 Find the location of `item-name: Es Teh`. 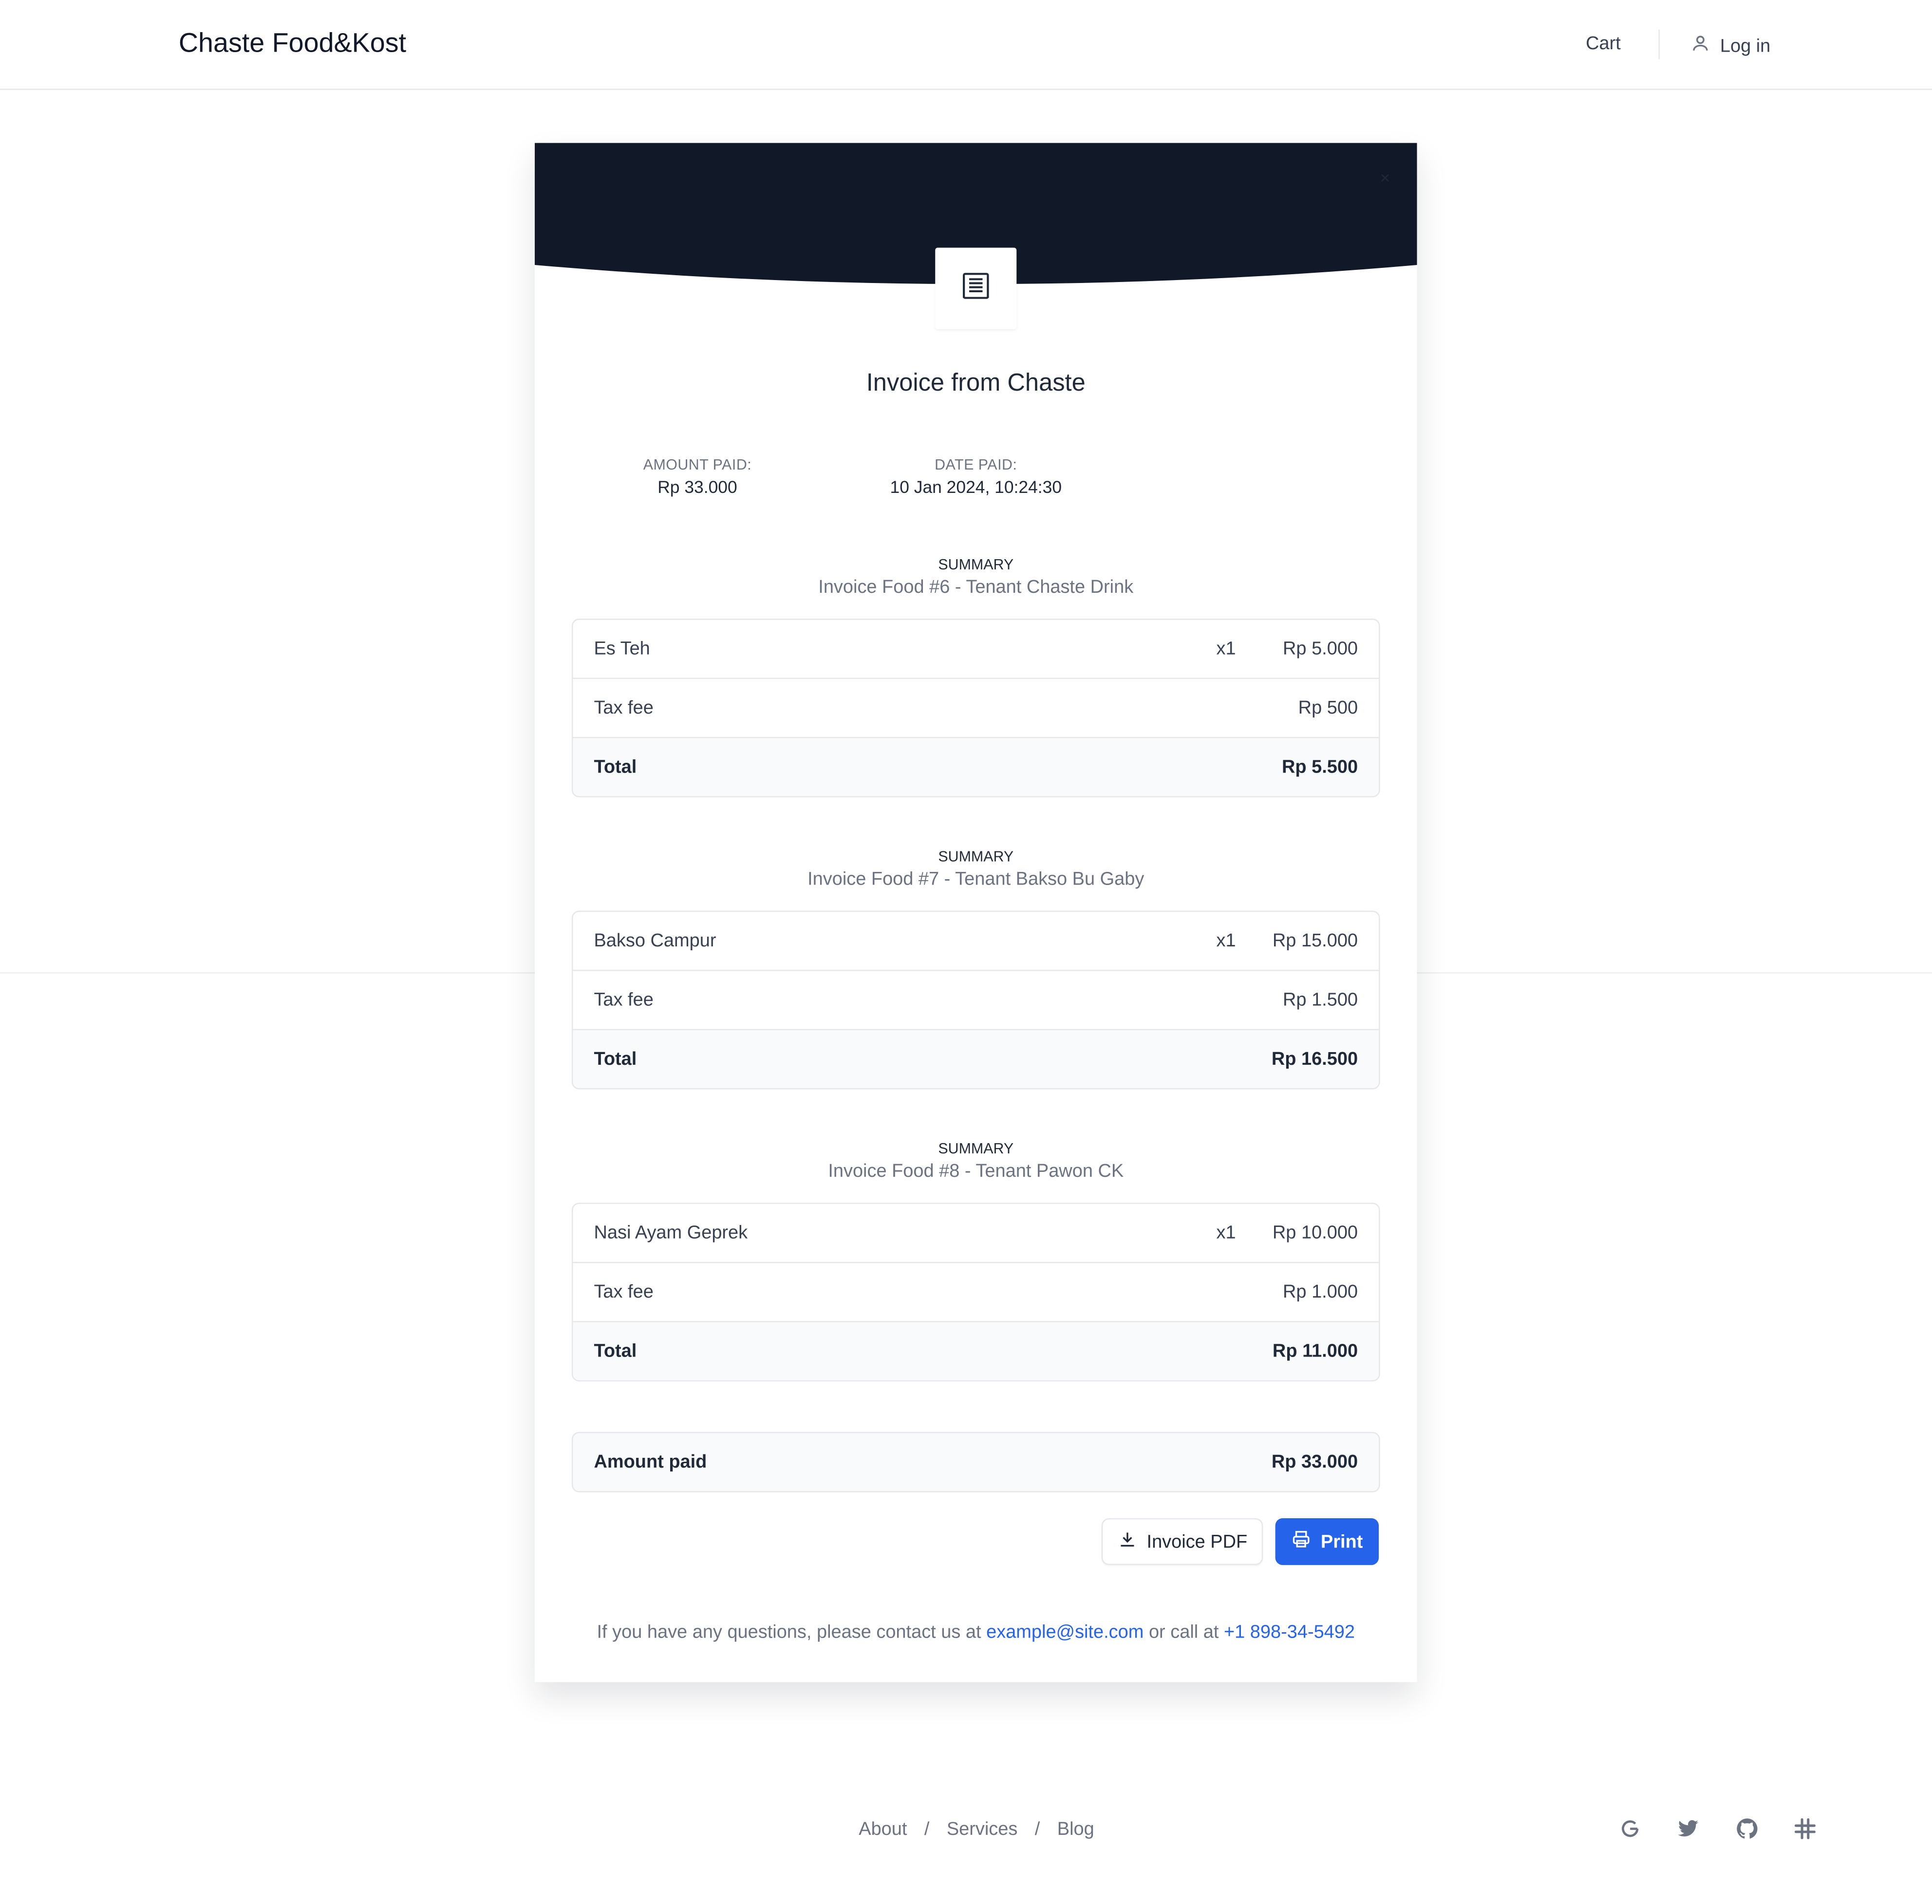

item-name: Es Teh is located at coordinates (622, 649).